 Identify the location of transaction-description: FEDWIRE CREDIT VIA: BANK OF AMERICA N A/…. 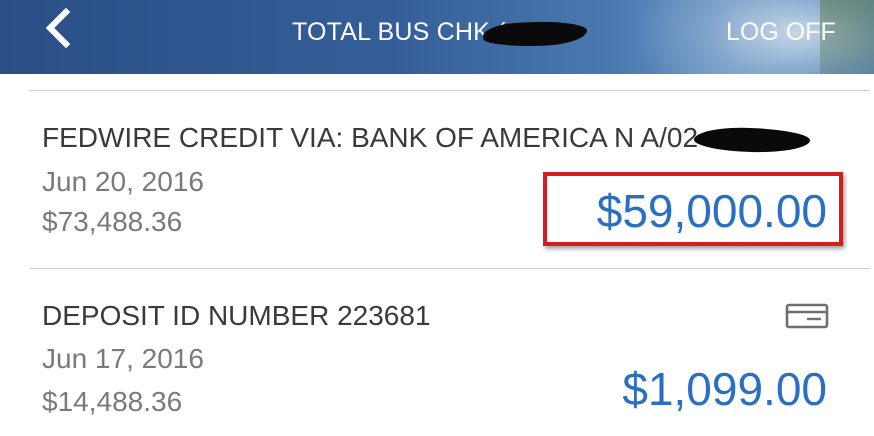
(370, 137).